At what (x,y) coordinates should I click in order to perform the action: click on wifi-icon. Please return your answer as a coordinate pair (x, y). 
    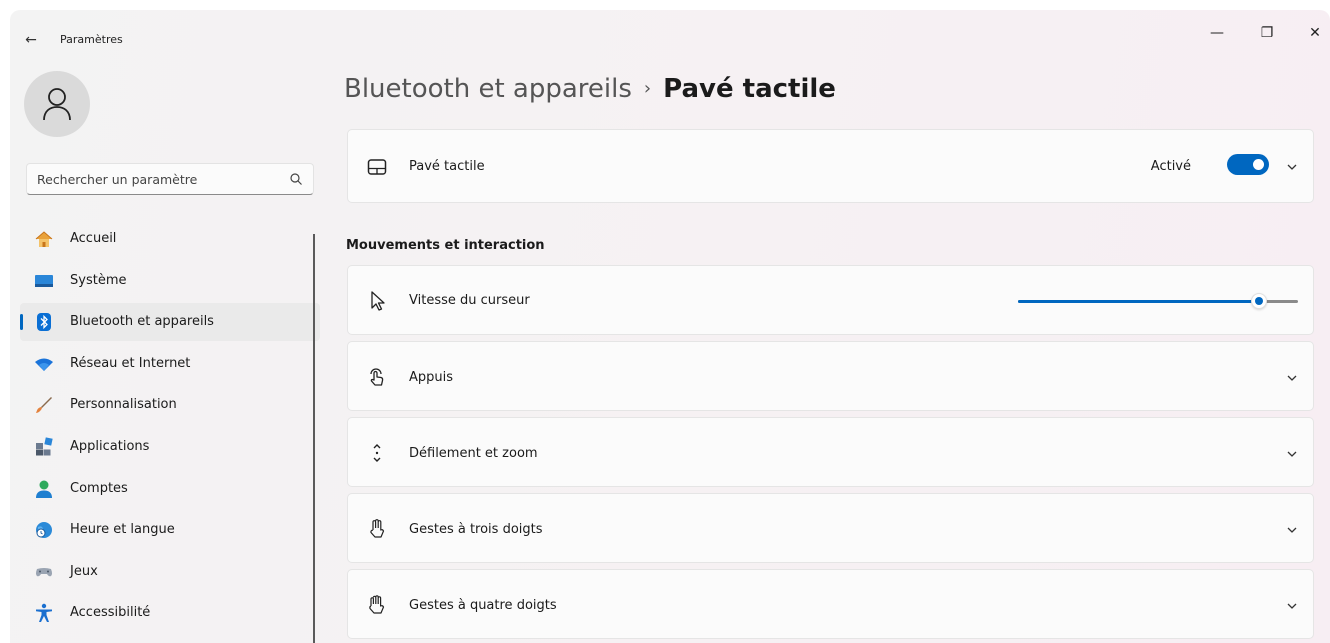
    Looking at the image, I should click on (44, 364).